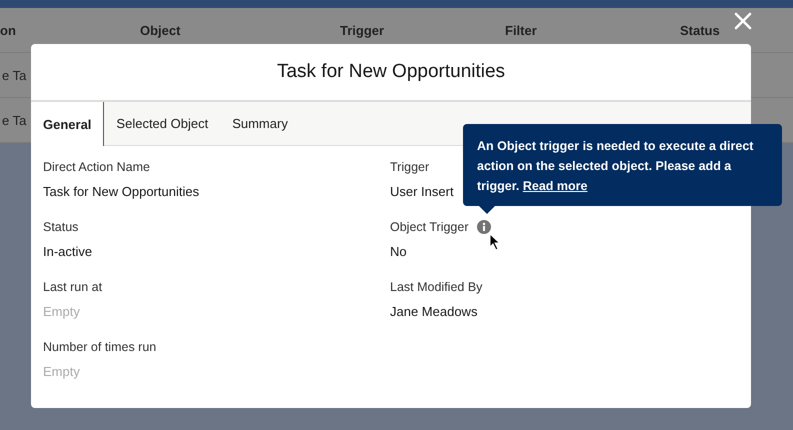  I want to click on field-label: Last run at, so click(72, 287).